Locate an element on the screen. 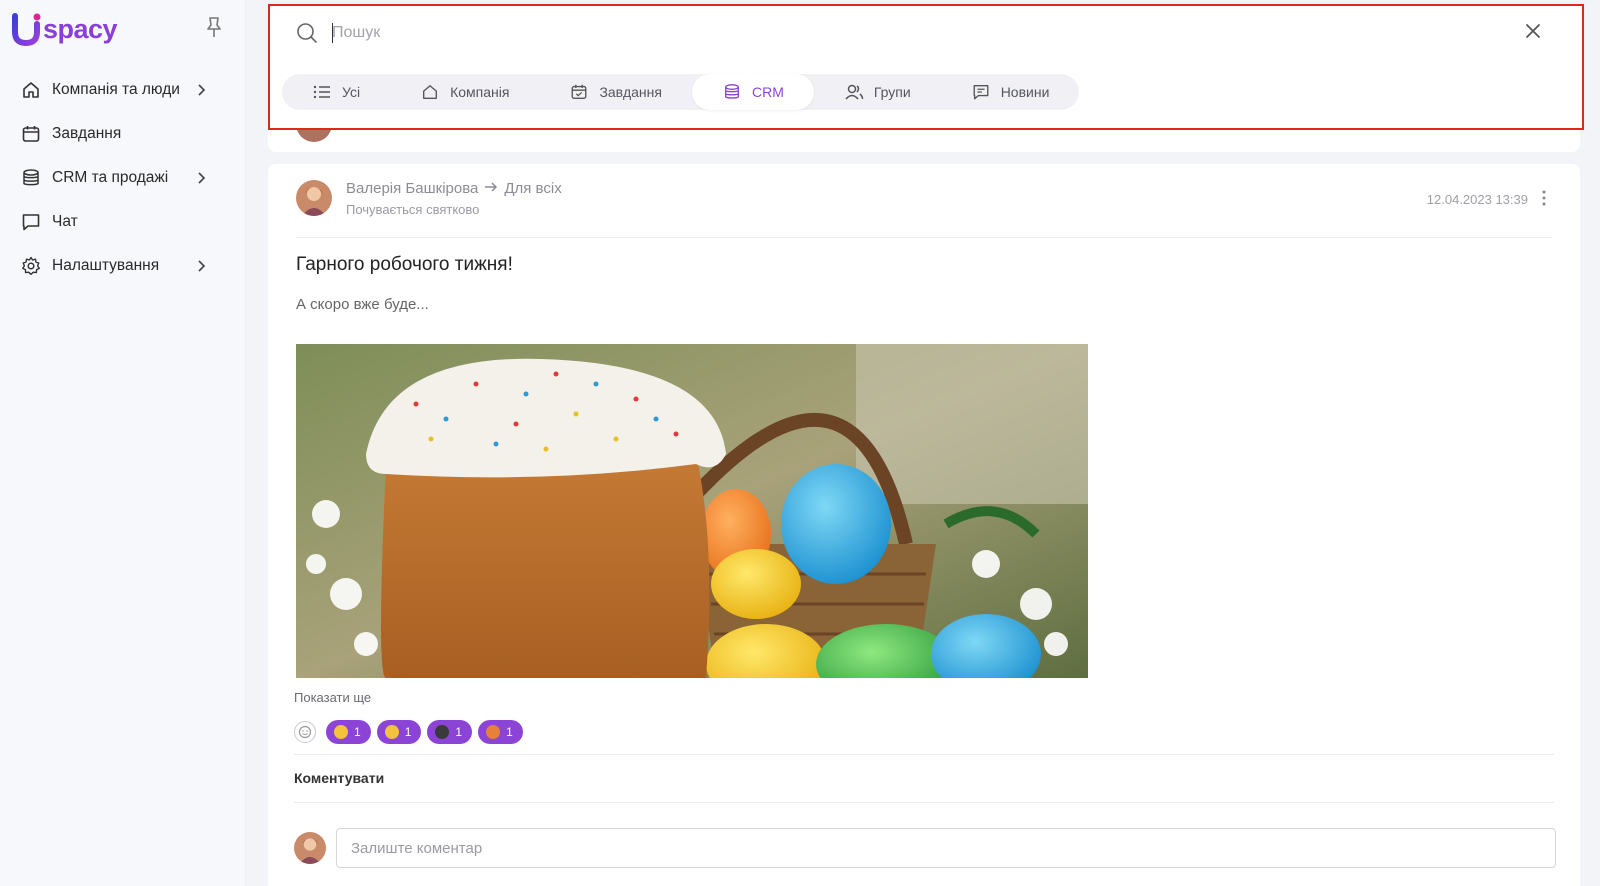 The image size is (1600, 886). sidebar-item-settings: Налаштування is located at coordinates (123, 266).